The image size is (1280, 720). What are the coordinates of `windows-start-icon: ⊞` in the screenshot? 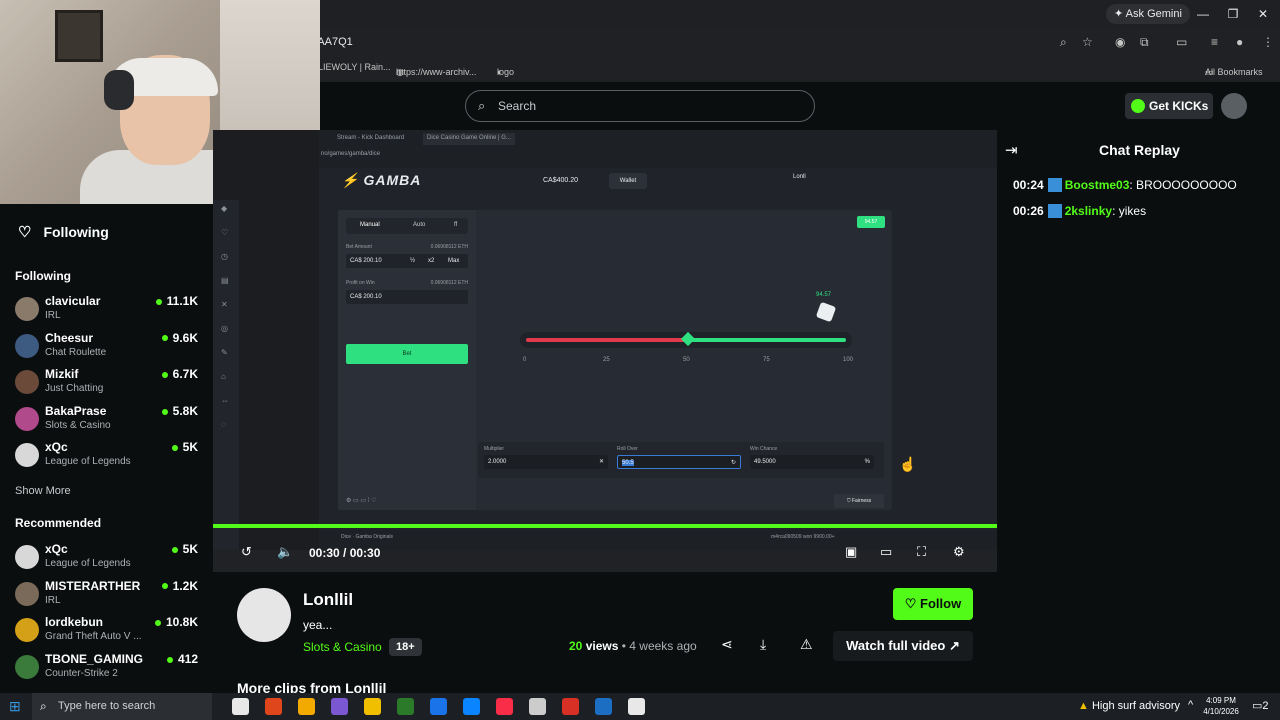 It's located at (15, 706).